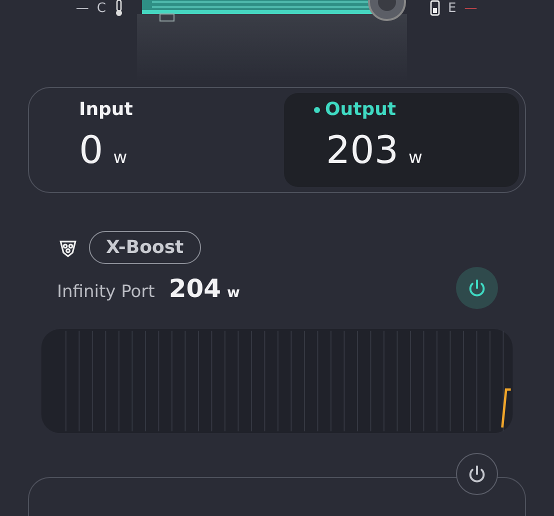 The image size is (554, 516). Describe the element at coordinates (156, 140) in the screenshot. I see `mode-tab: Input 0 w` at that location.